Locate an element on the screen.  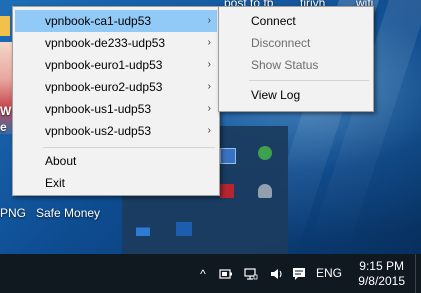
menu-item-label: Connect is located at coordinates (273, 21).